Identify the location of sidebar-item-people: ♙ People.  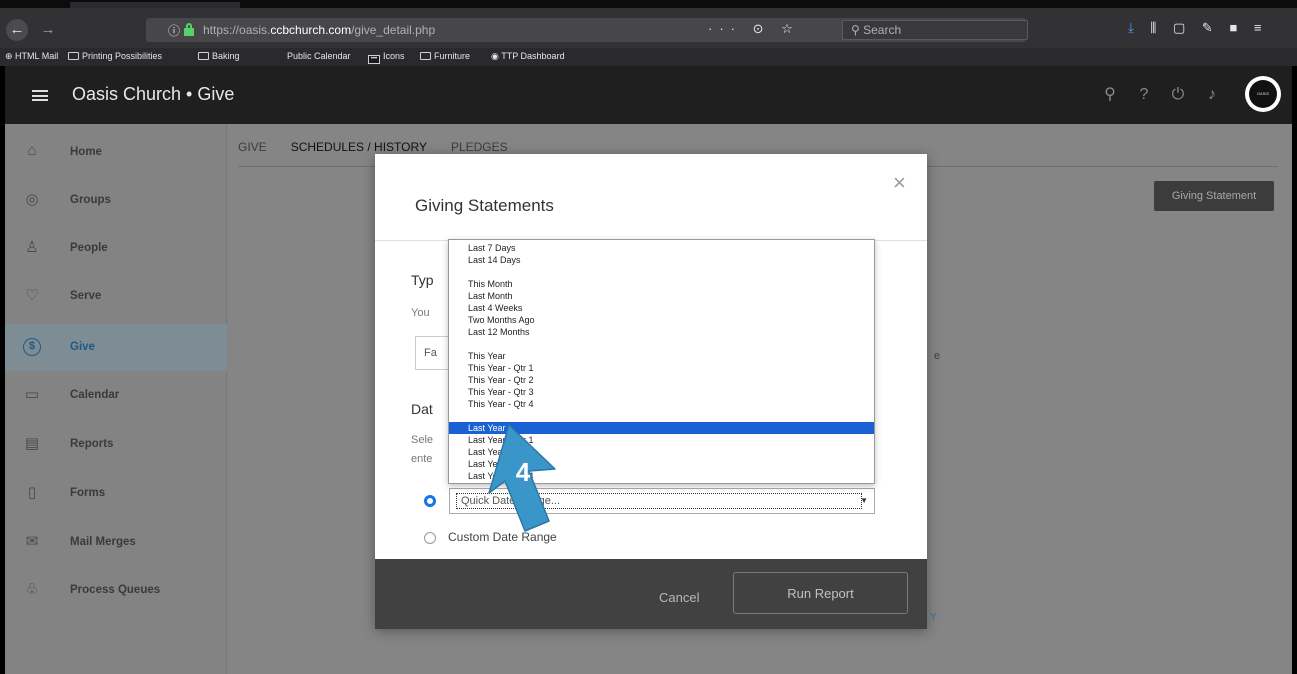
(116, 248).